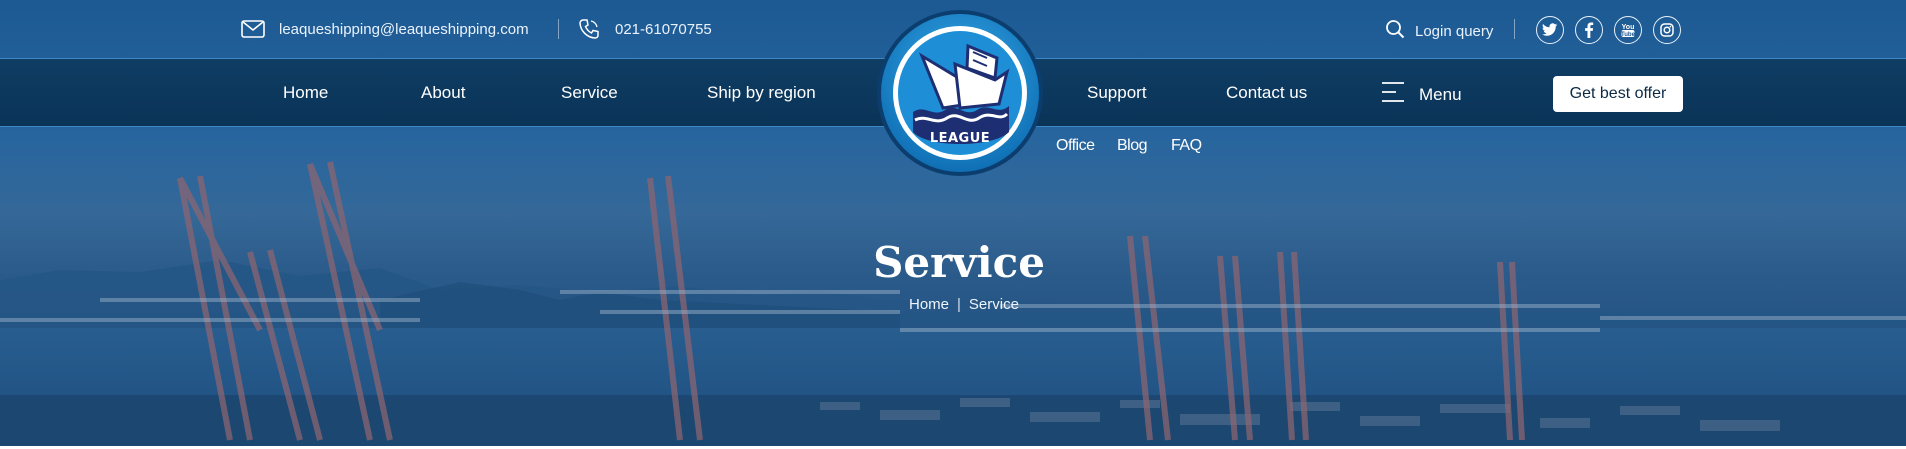 This screenshot has height=449, width=1906. What do you see at coordinates (959, 262) in the screenshot?
I see `page-title: Service` at bounding box center [959, 262].